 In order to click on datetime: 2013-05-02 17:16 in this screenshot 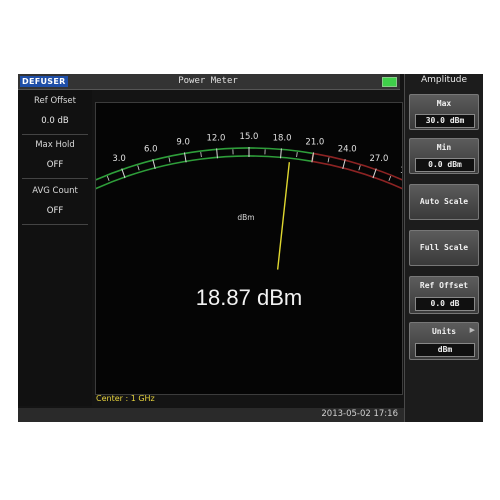, I will do `click(359, 414)`.